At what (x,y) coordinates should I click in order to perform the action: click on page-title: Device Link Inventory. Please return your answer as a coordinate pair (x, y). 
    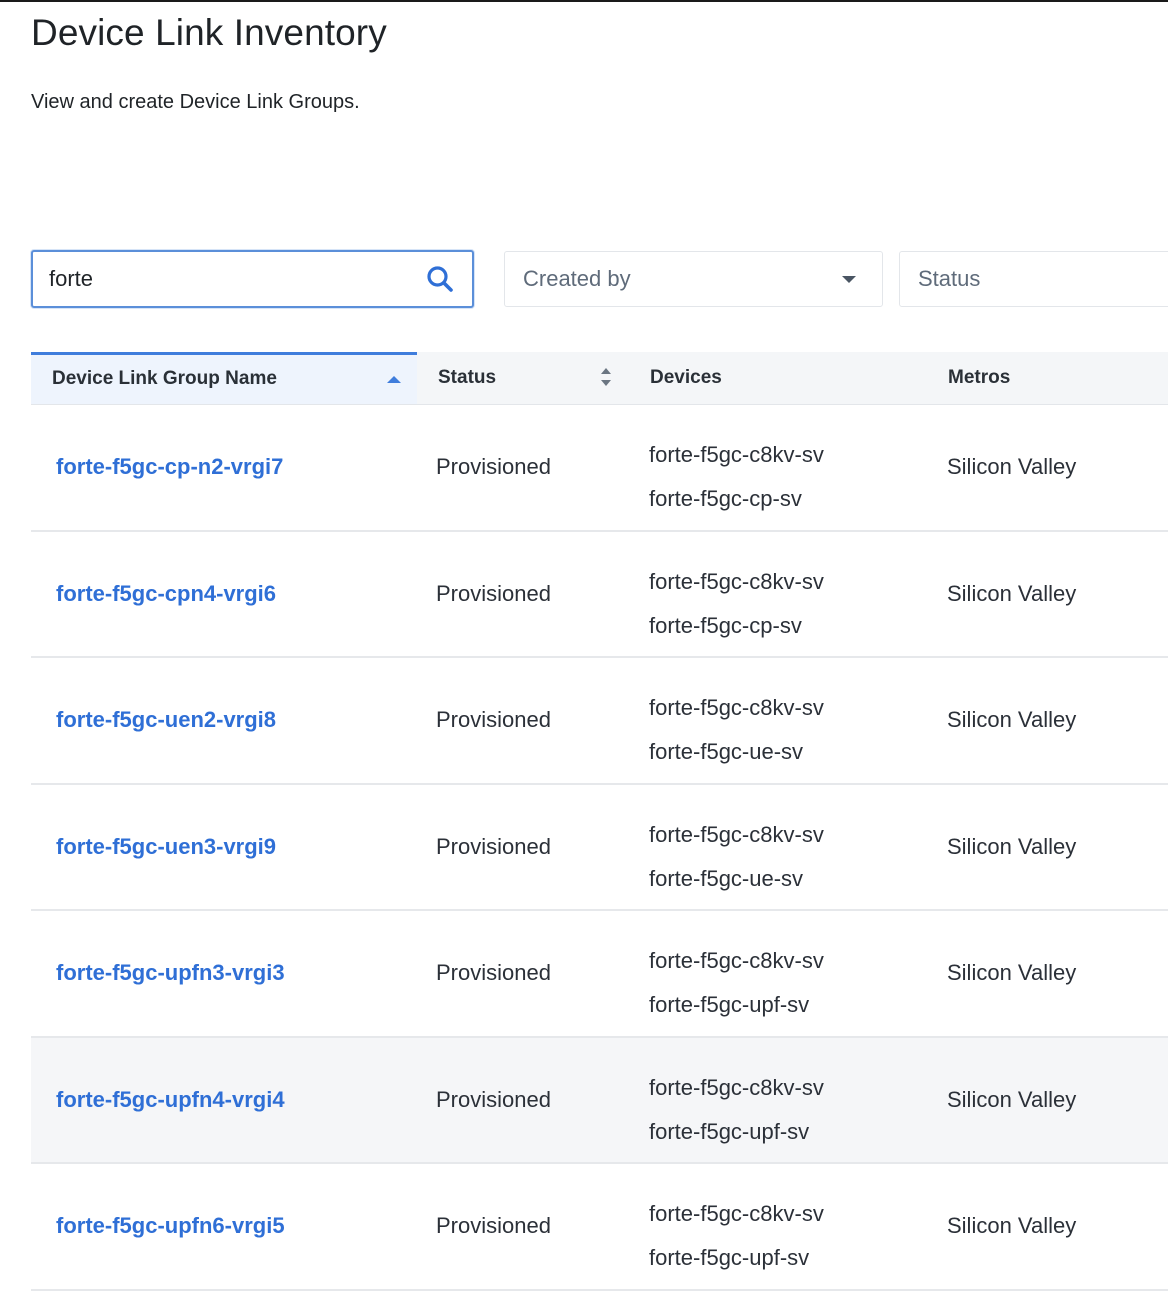
    Looking at the image, I should click on (209, 32).